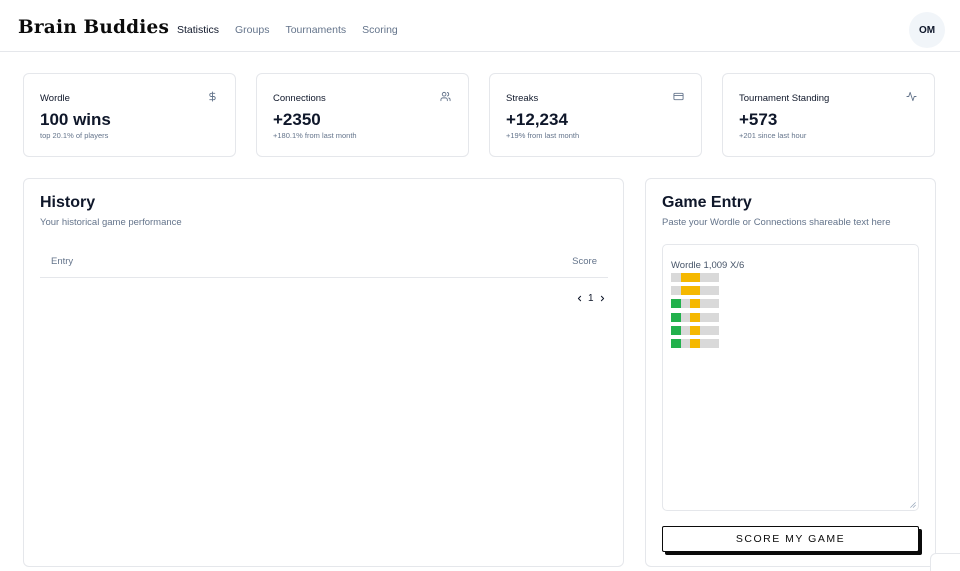 The height and width of the screenshot is (571, 960). I want to click on activity-icon, so click(911, 96).